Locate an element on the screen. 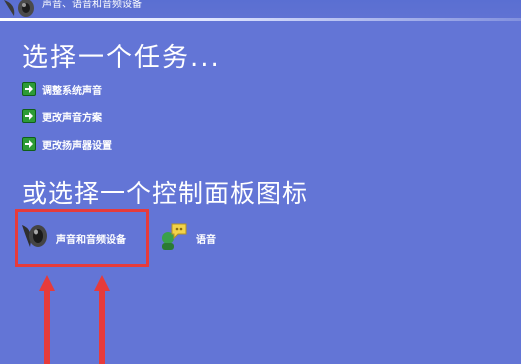 Image resolution: width=521 pixels, height=364 pixels. task-adjust-system-sound: 调整系统声音 is located at coordinates (62, 89).